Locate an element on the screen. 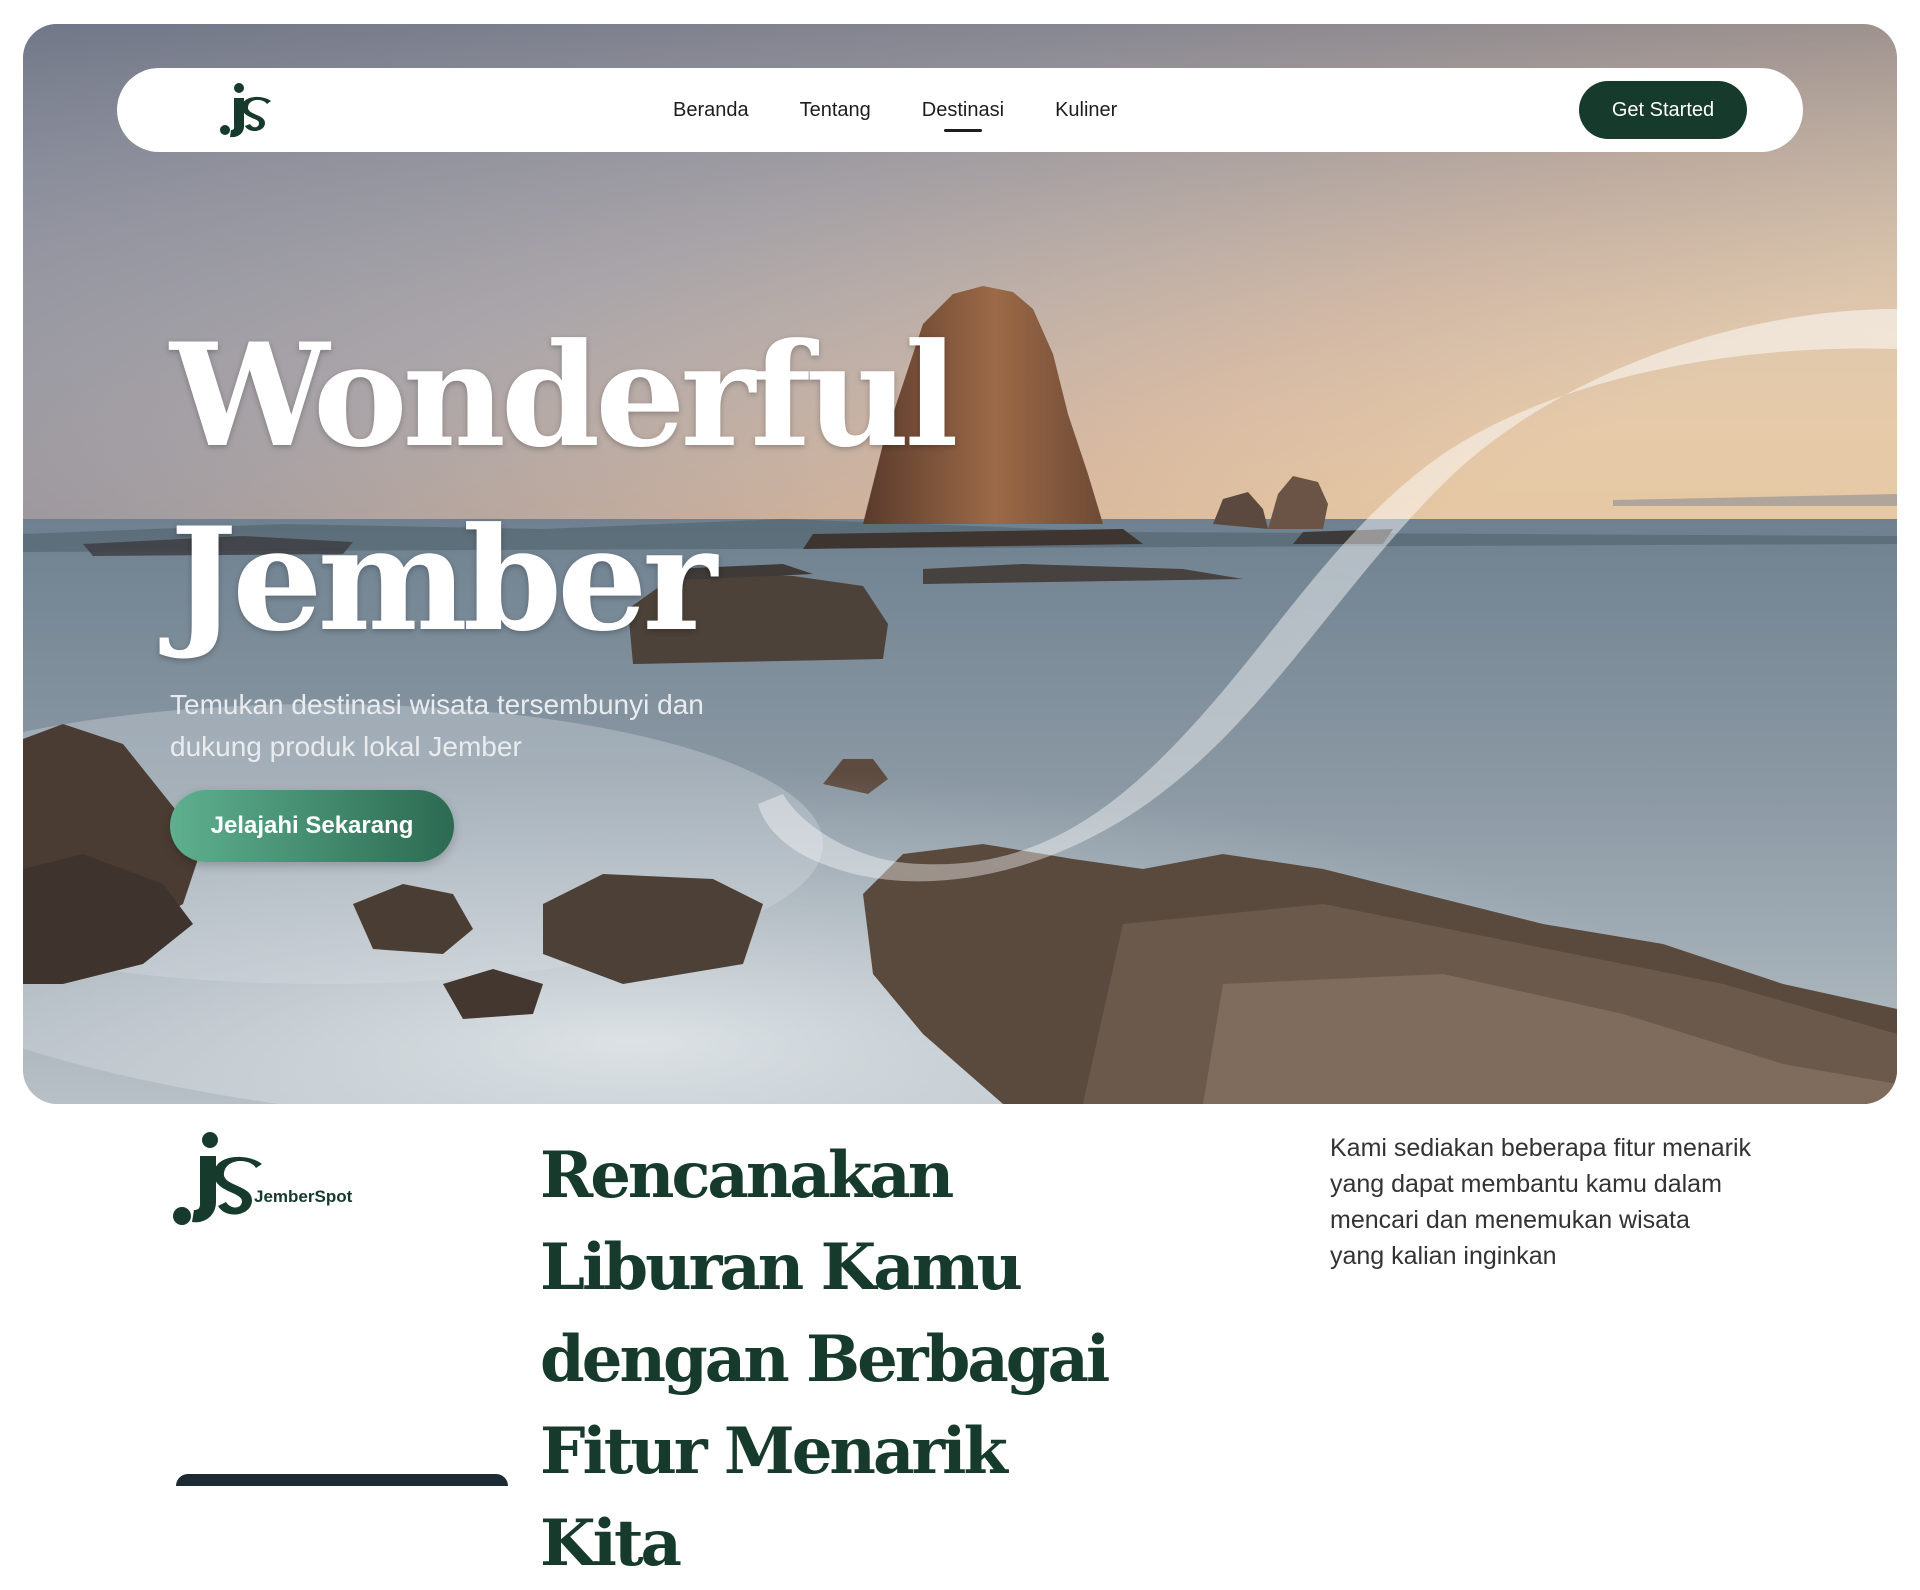 The height and width of the screenshot is (1590, 1920). features-heading-line: Rencanakan is located at coordinates (747, 1175).